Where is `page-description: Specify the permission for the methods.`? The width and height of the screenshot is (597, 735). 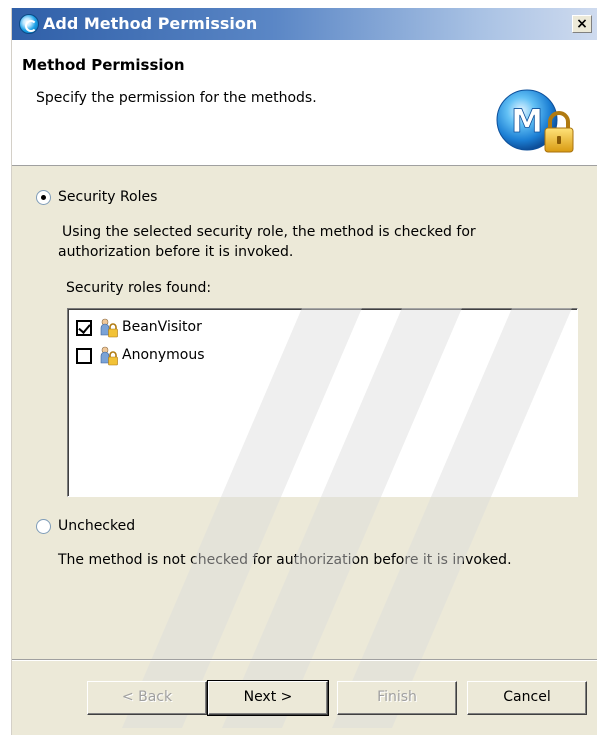 page-description: Specify the permission for the methods. is located at coordinates (176, 98).